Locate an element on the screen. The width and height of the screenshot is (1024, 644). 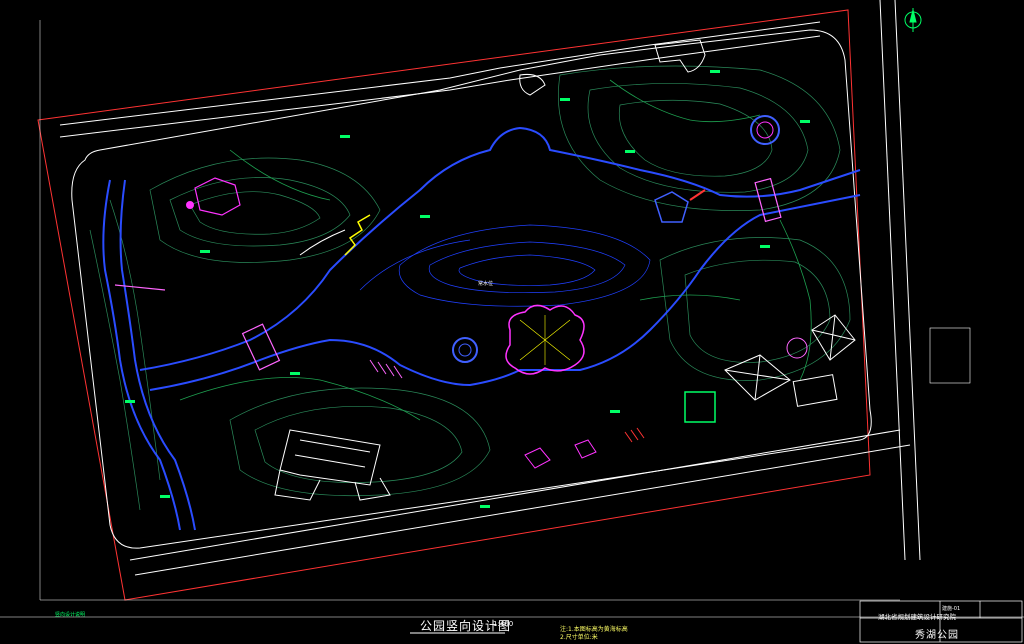
note-line-2: 2.尺寸单位:米 is located at coordinates (579, 637).